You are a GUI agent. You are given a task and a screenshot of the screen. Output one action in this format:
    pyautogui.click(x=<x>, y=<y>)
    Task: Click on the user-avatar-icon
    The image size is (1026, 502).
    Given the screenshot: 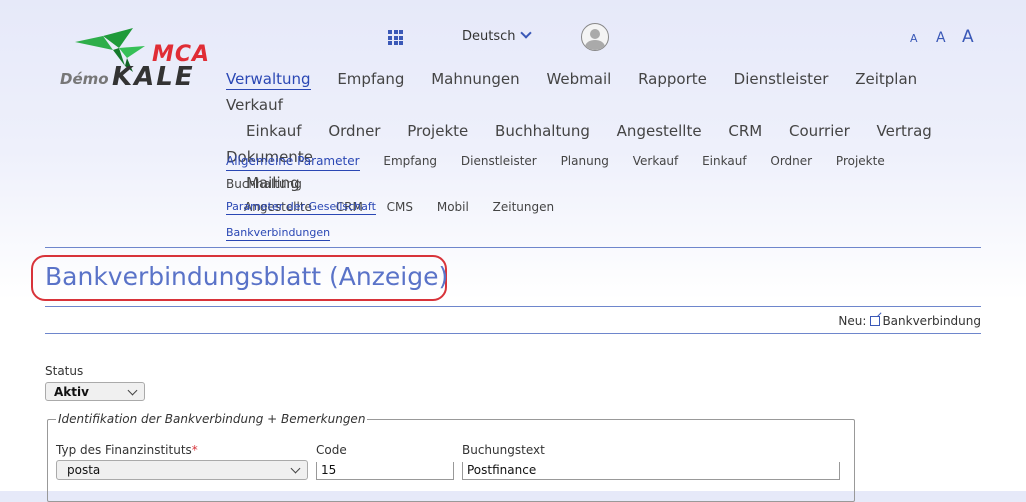 What is the action you would take?
    pyautogui.click(x=595, y=37)
    